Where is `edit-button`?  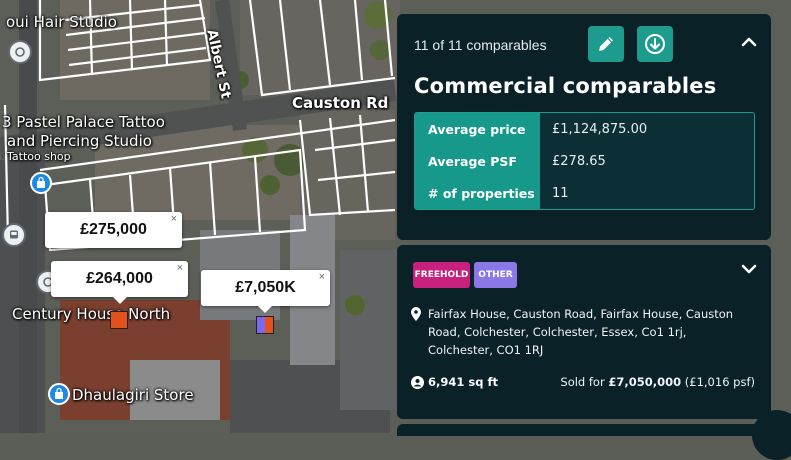 edit-button is located at coordinates (606, 44).